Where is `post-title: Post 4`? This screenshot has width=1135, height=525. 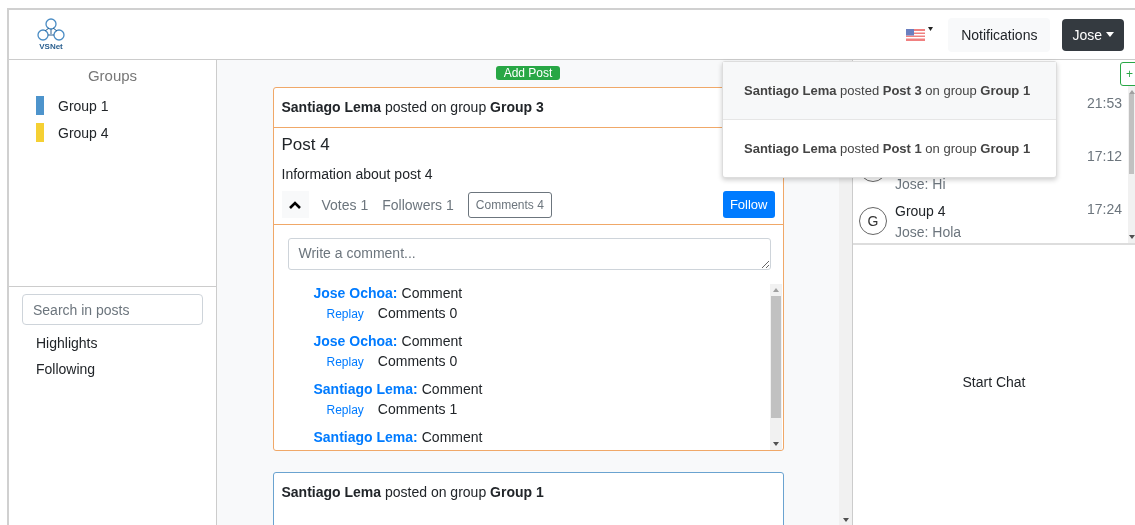
post-title: Post 4 is located at coordinates (305, 145).